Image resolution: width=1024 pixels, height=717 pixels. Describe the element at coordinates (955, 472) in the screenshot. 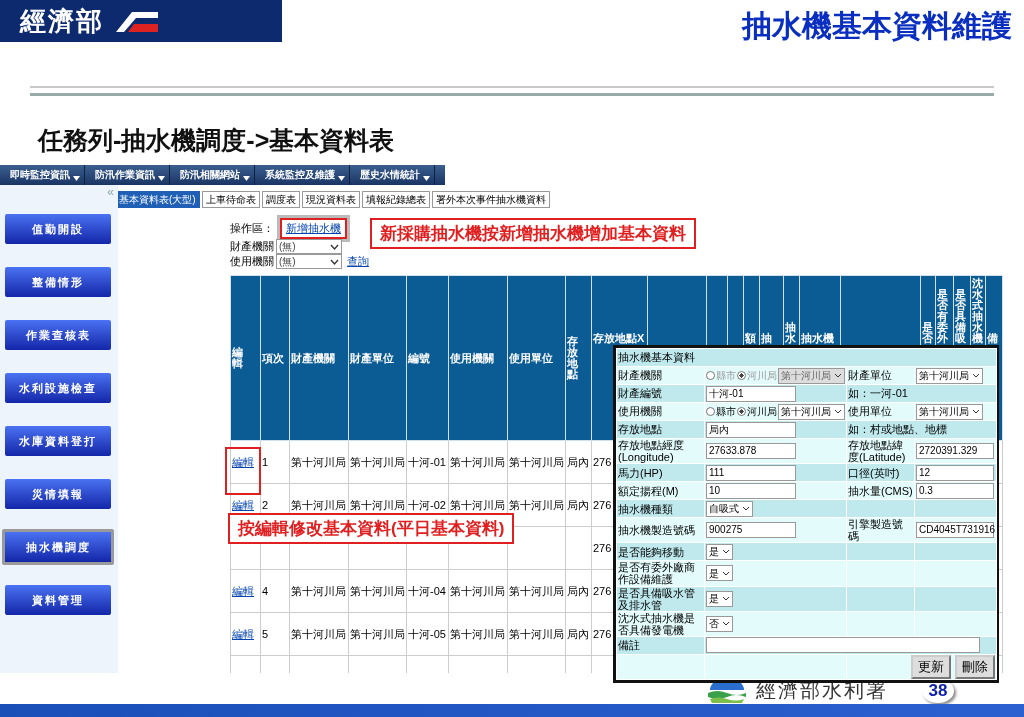

I see `input-field: 12` at that location.